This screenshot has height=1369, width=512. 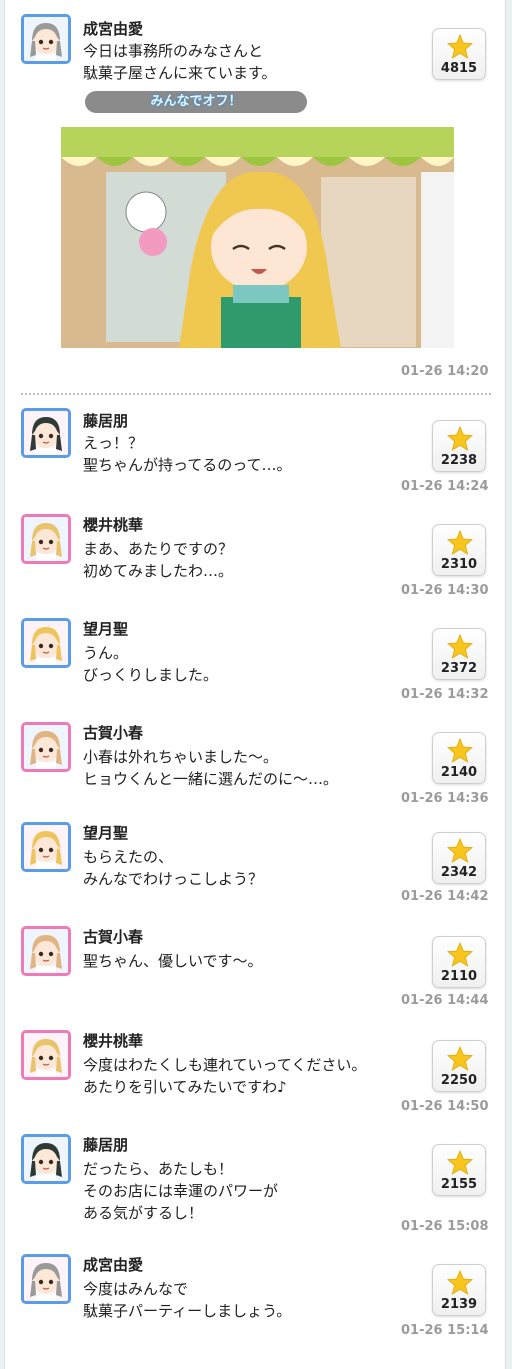 I want to click on message-line: 聖ちゃん、優しいです〜。, so click(x=173, y=961).